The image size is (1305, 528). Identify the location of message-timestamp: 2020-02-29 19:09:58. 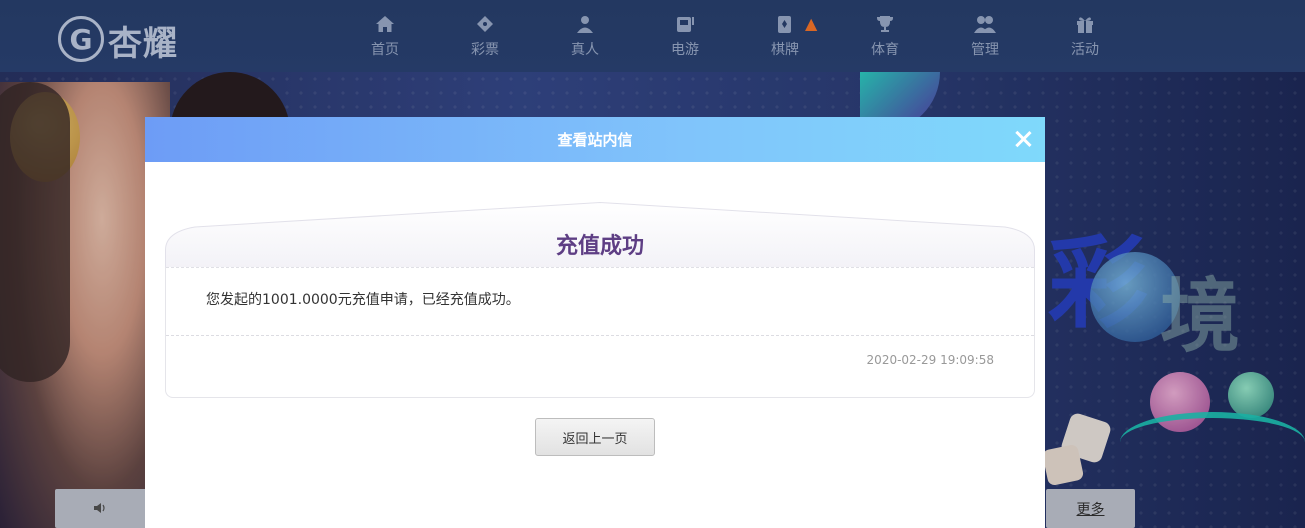
(930, 360).